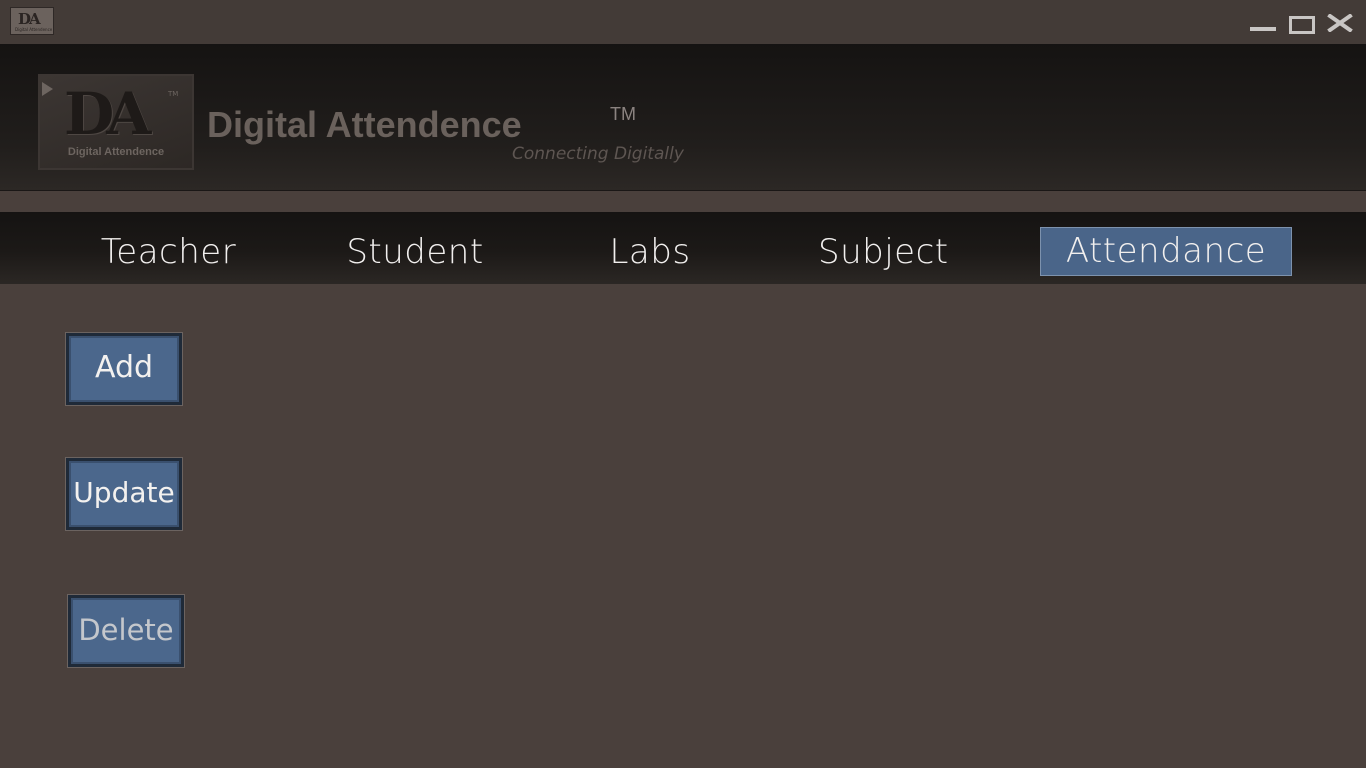 Image resolution: width=1366 pixels, height=768 pixels. I want to click on delete-button: Delete, so click(126, 631).